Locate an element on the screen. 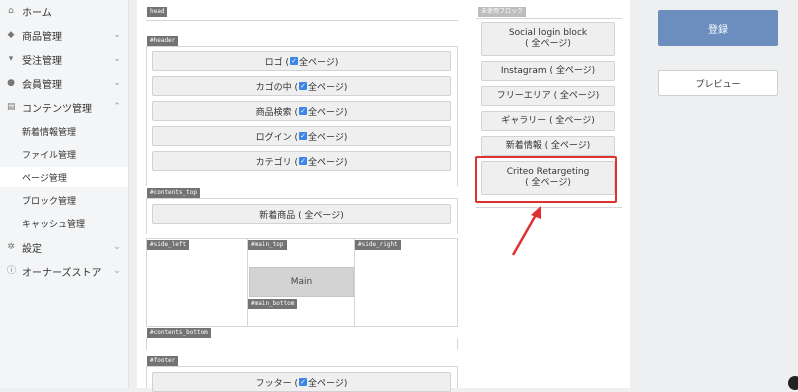 This screenshot has height=392, width=798. unused-block-instagram: Instagram ( 全ページ) is located at coordinates (548, 71).